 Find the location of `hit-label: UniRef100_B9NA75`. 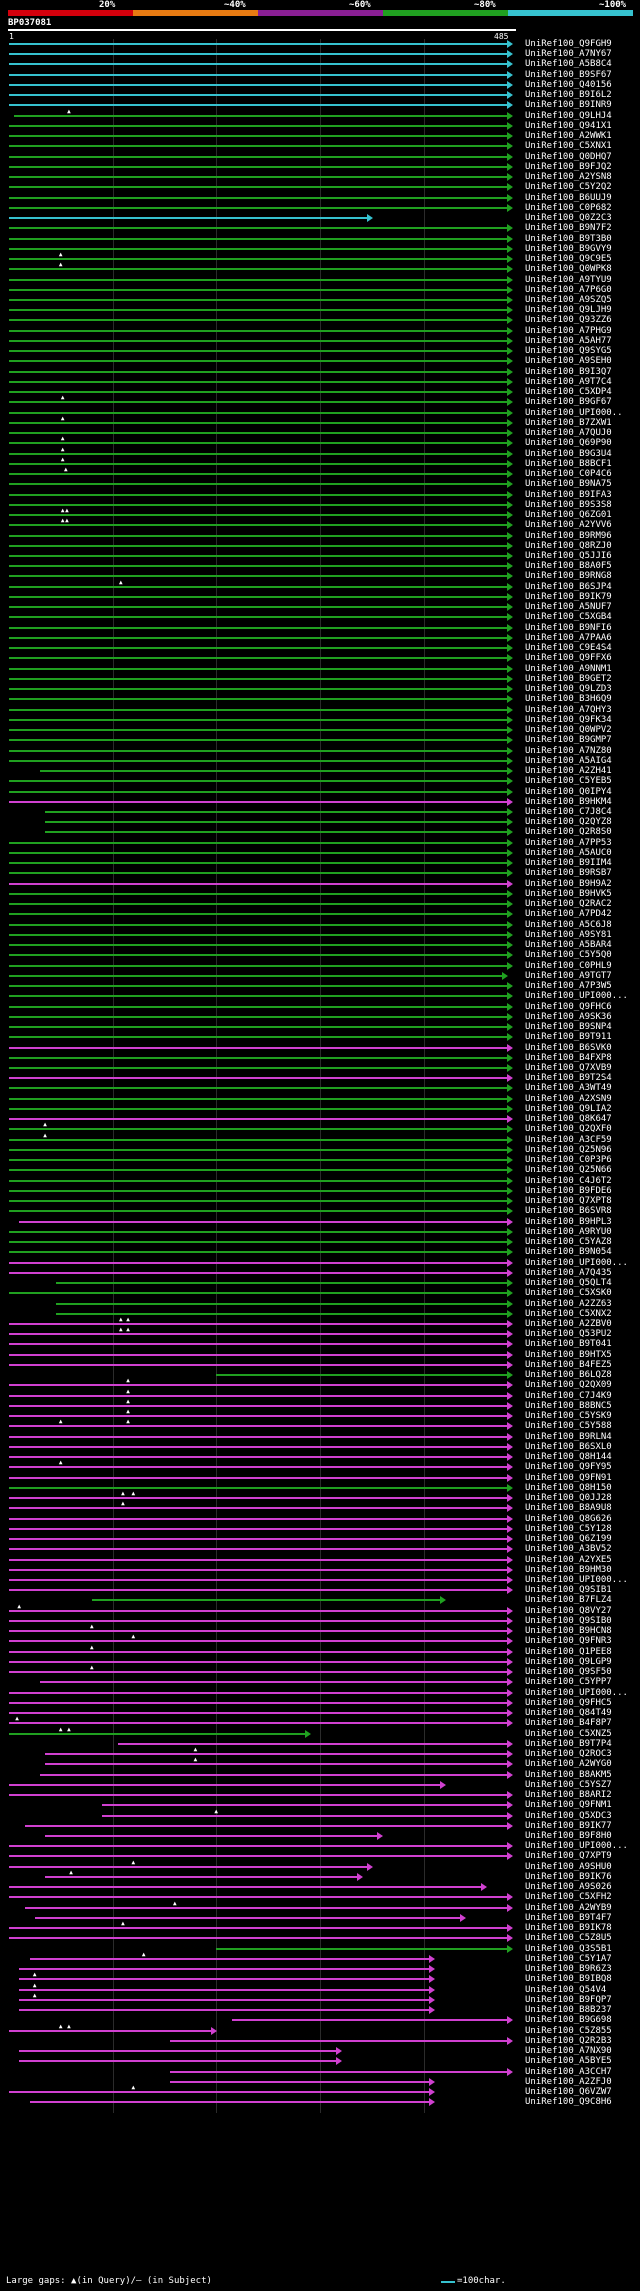

hit-label: UniRef100_B9NA75 is located at coordinates (568, 484).